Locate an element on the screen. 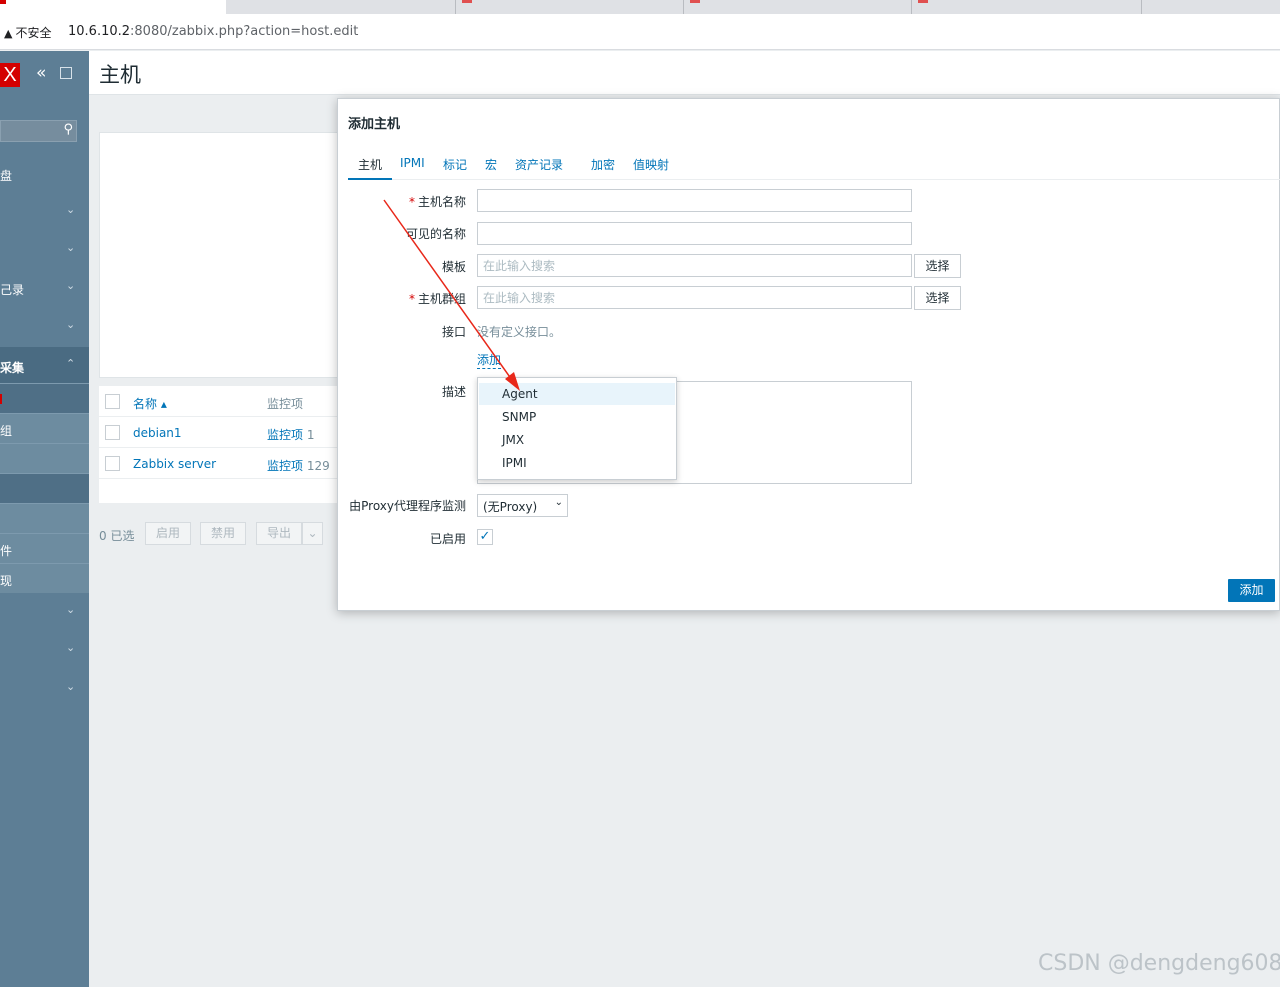  tab-inventory: 资产记录 is located at coordinates (539, 168).